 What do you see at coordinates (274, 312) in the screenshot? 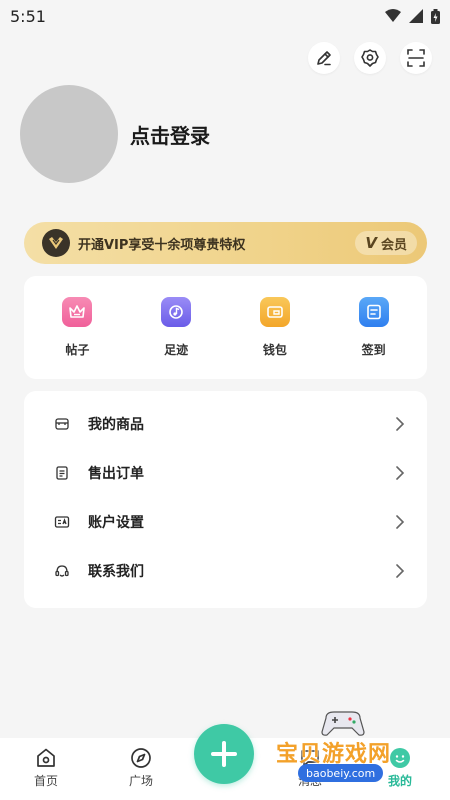
I see `wallet-icon` at bounding box center [274, 312].